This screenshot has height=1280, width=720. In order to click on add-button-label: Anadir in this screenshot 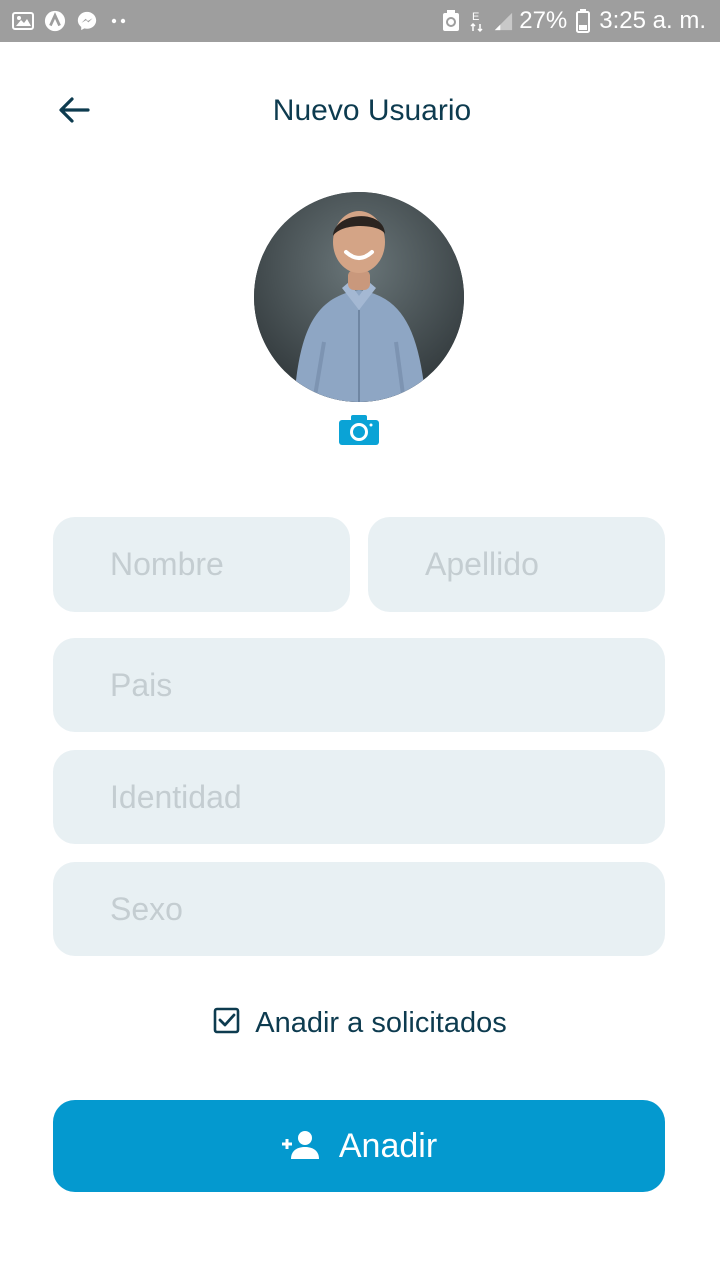, I will do `click(388, 1145)`.